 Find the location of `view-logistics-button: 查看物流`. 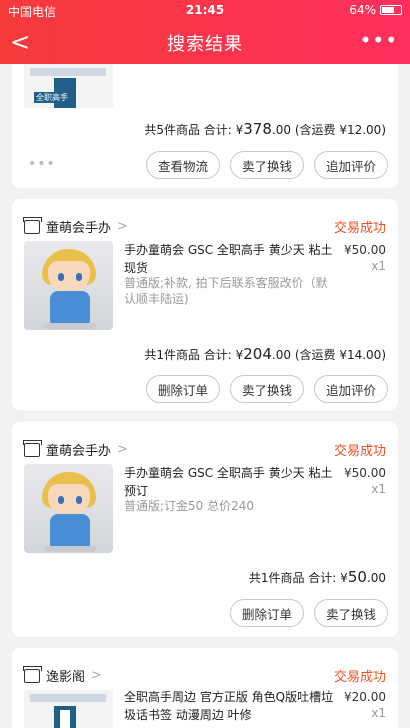

view-logistics-button: 查看物流 is located at coordinates (183, 165).